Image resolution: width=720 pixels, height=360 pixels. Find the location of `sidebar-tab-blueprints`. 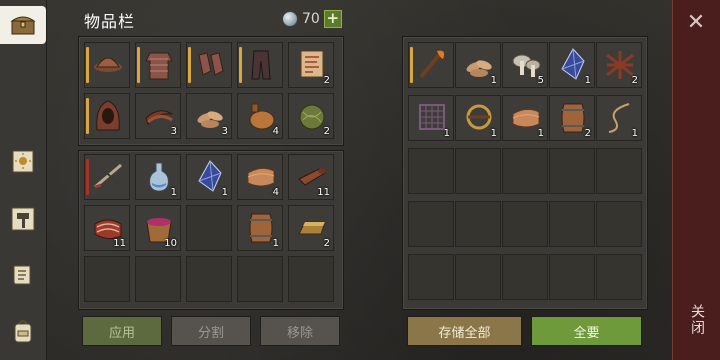

sidebar-tab-blueprints is located at coordinates (23, 275).